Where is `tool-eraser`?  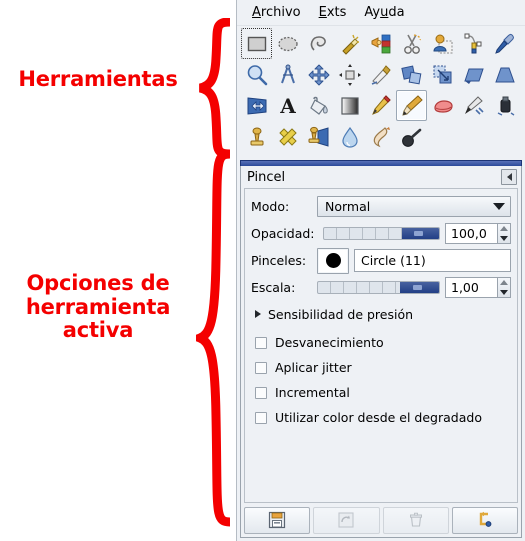
tool-eraser is located at coordinates (442, 105).